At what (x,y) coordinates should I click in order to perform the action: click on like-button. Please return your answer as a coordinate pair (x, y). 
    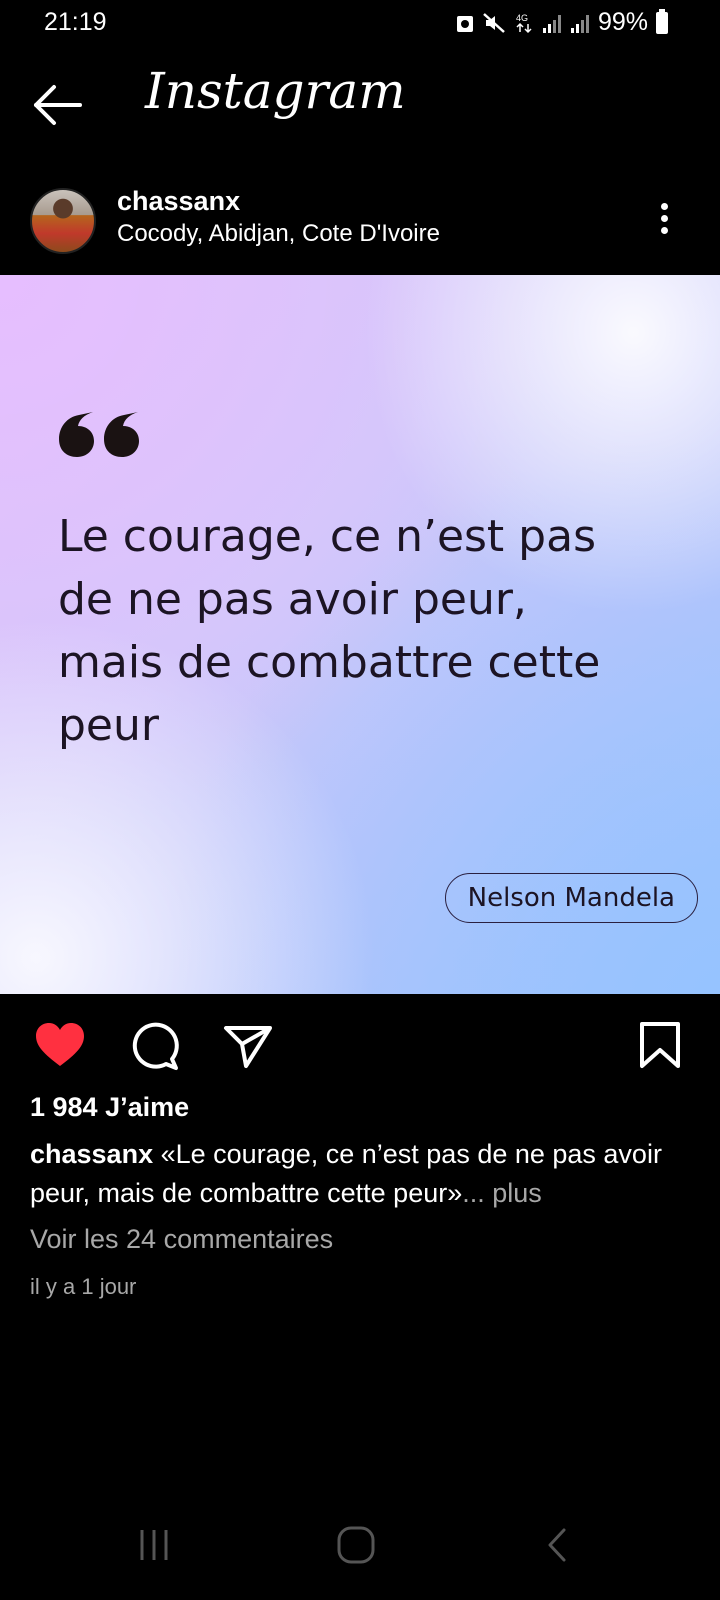
    Looking at the image, I should click on (60, 1046).